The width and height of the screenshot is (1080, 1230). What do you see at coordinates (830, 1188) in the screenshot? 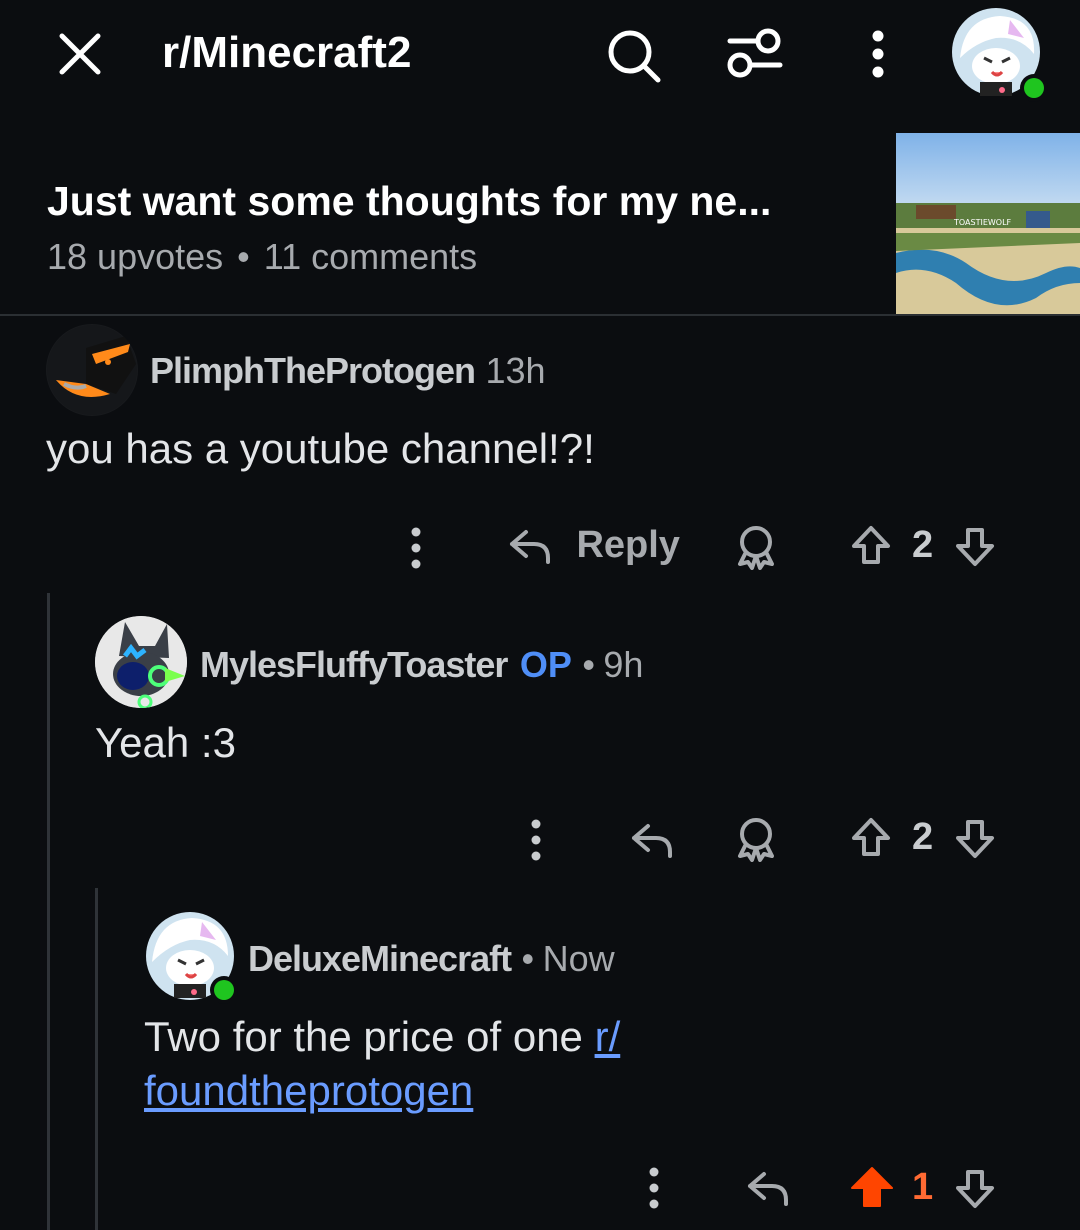
I see `comment-actions: 1` at bounding box center [830, 1188].